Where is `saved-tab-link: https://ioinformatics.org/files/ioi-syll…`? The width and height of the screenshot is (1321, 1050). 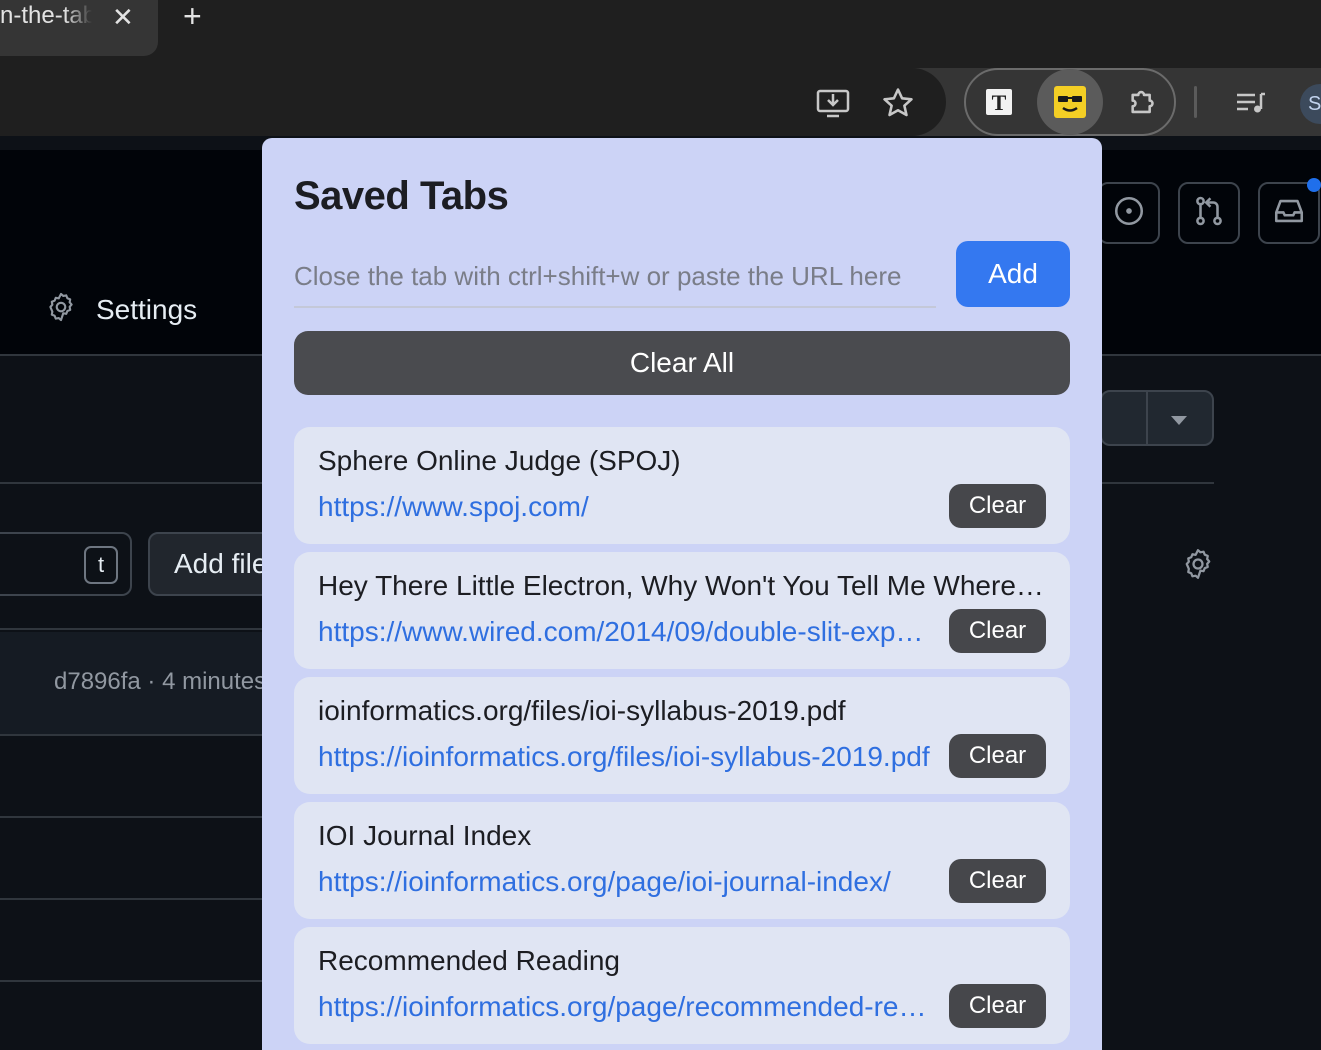 saved-tab-link: https://ioinformatics.org/files/ioi-syll… is located at coordinates (624, 757).